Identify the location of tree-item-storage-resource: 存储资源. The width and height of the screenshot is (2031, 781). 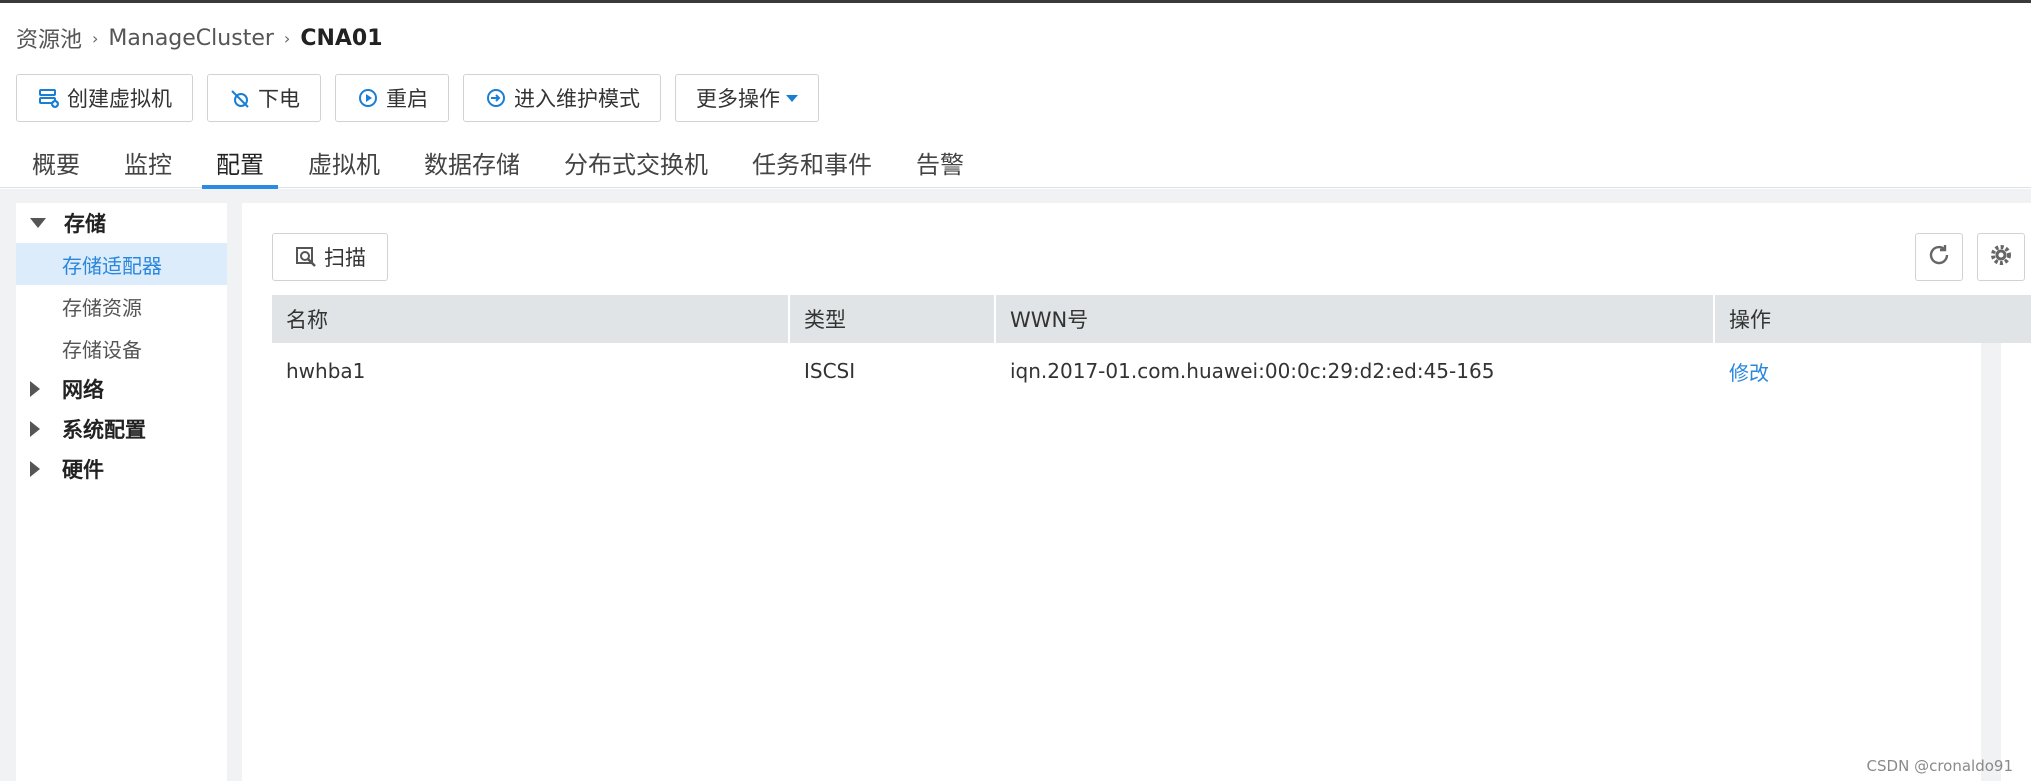
(121, 306).